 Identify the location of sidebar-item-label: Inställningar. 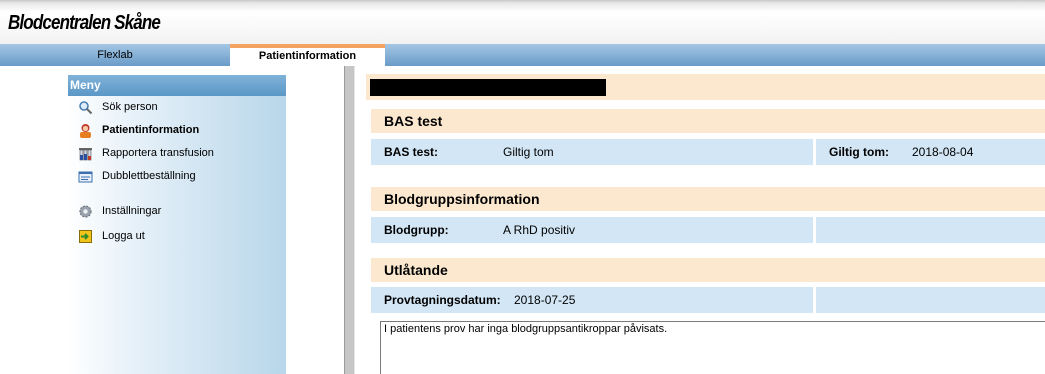
(132, 211).